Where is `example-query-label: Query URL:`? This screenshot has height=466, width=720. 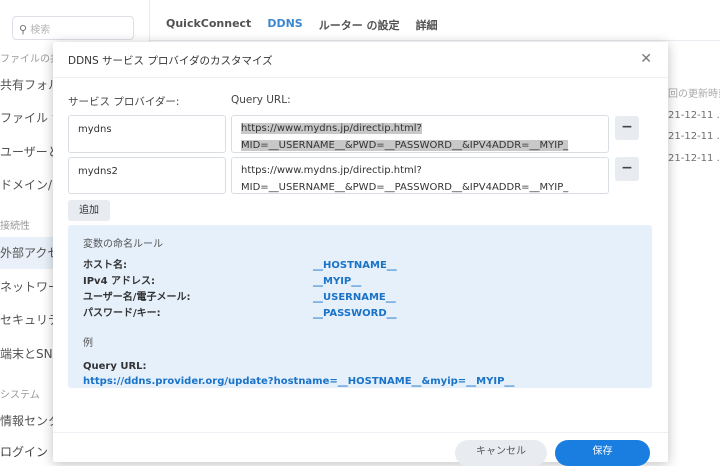
example-query-label: Query URL: is located at coordinates (115, 366).